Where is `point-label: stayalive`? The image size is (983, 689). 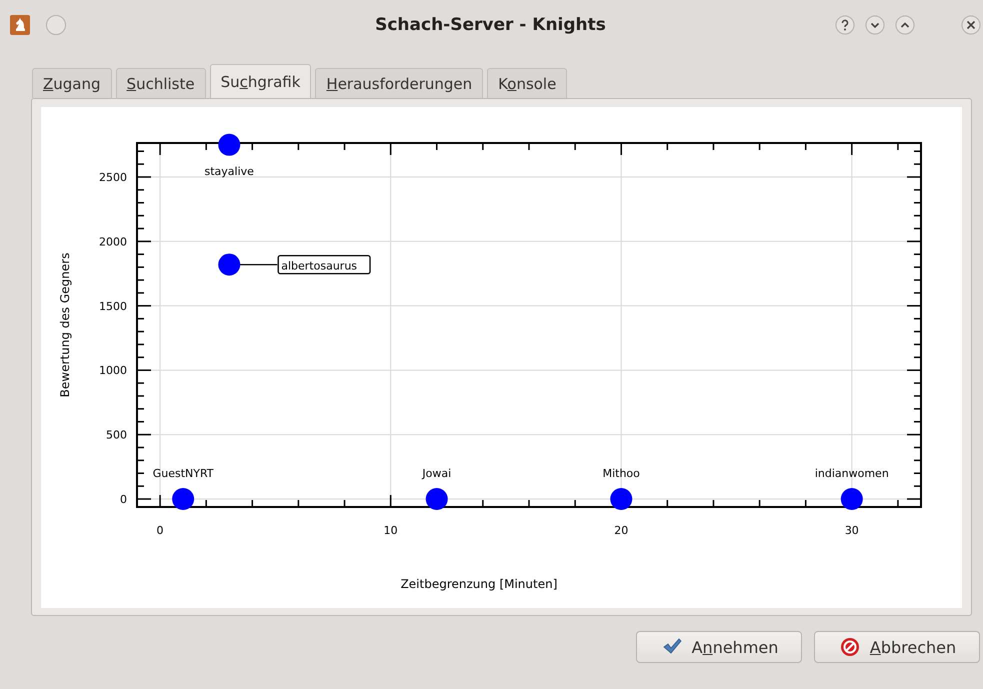
point-label: stayalive is located at coordinates (229, 171).